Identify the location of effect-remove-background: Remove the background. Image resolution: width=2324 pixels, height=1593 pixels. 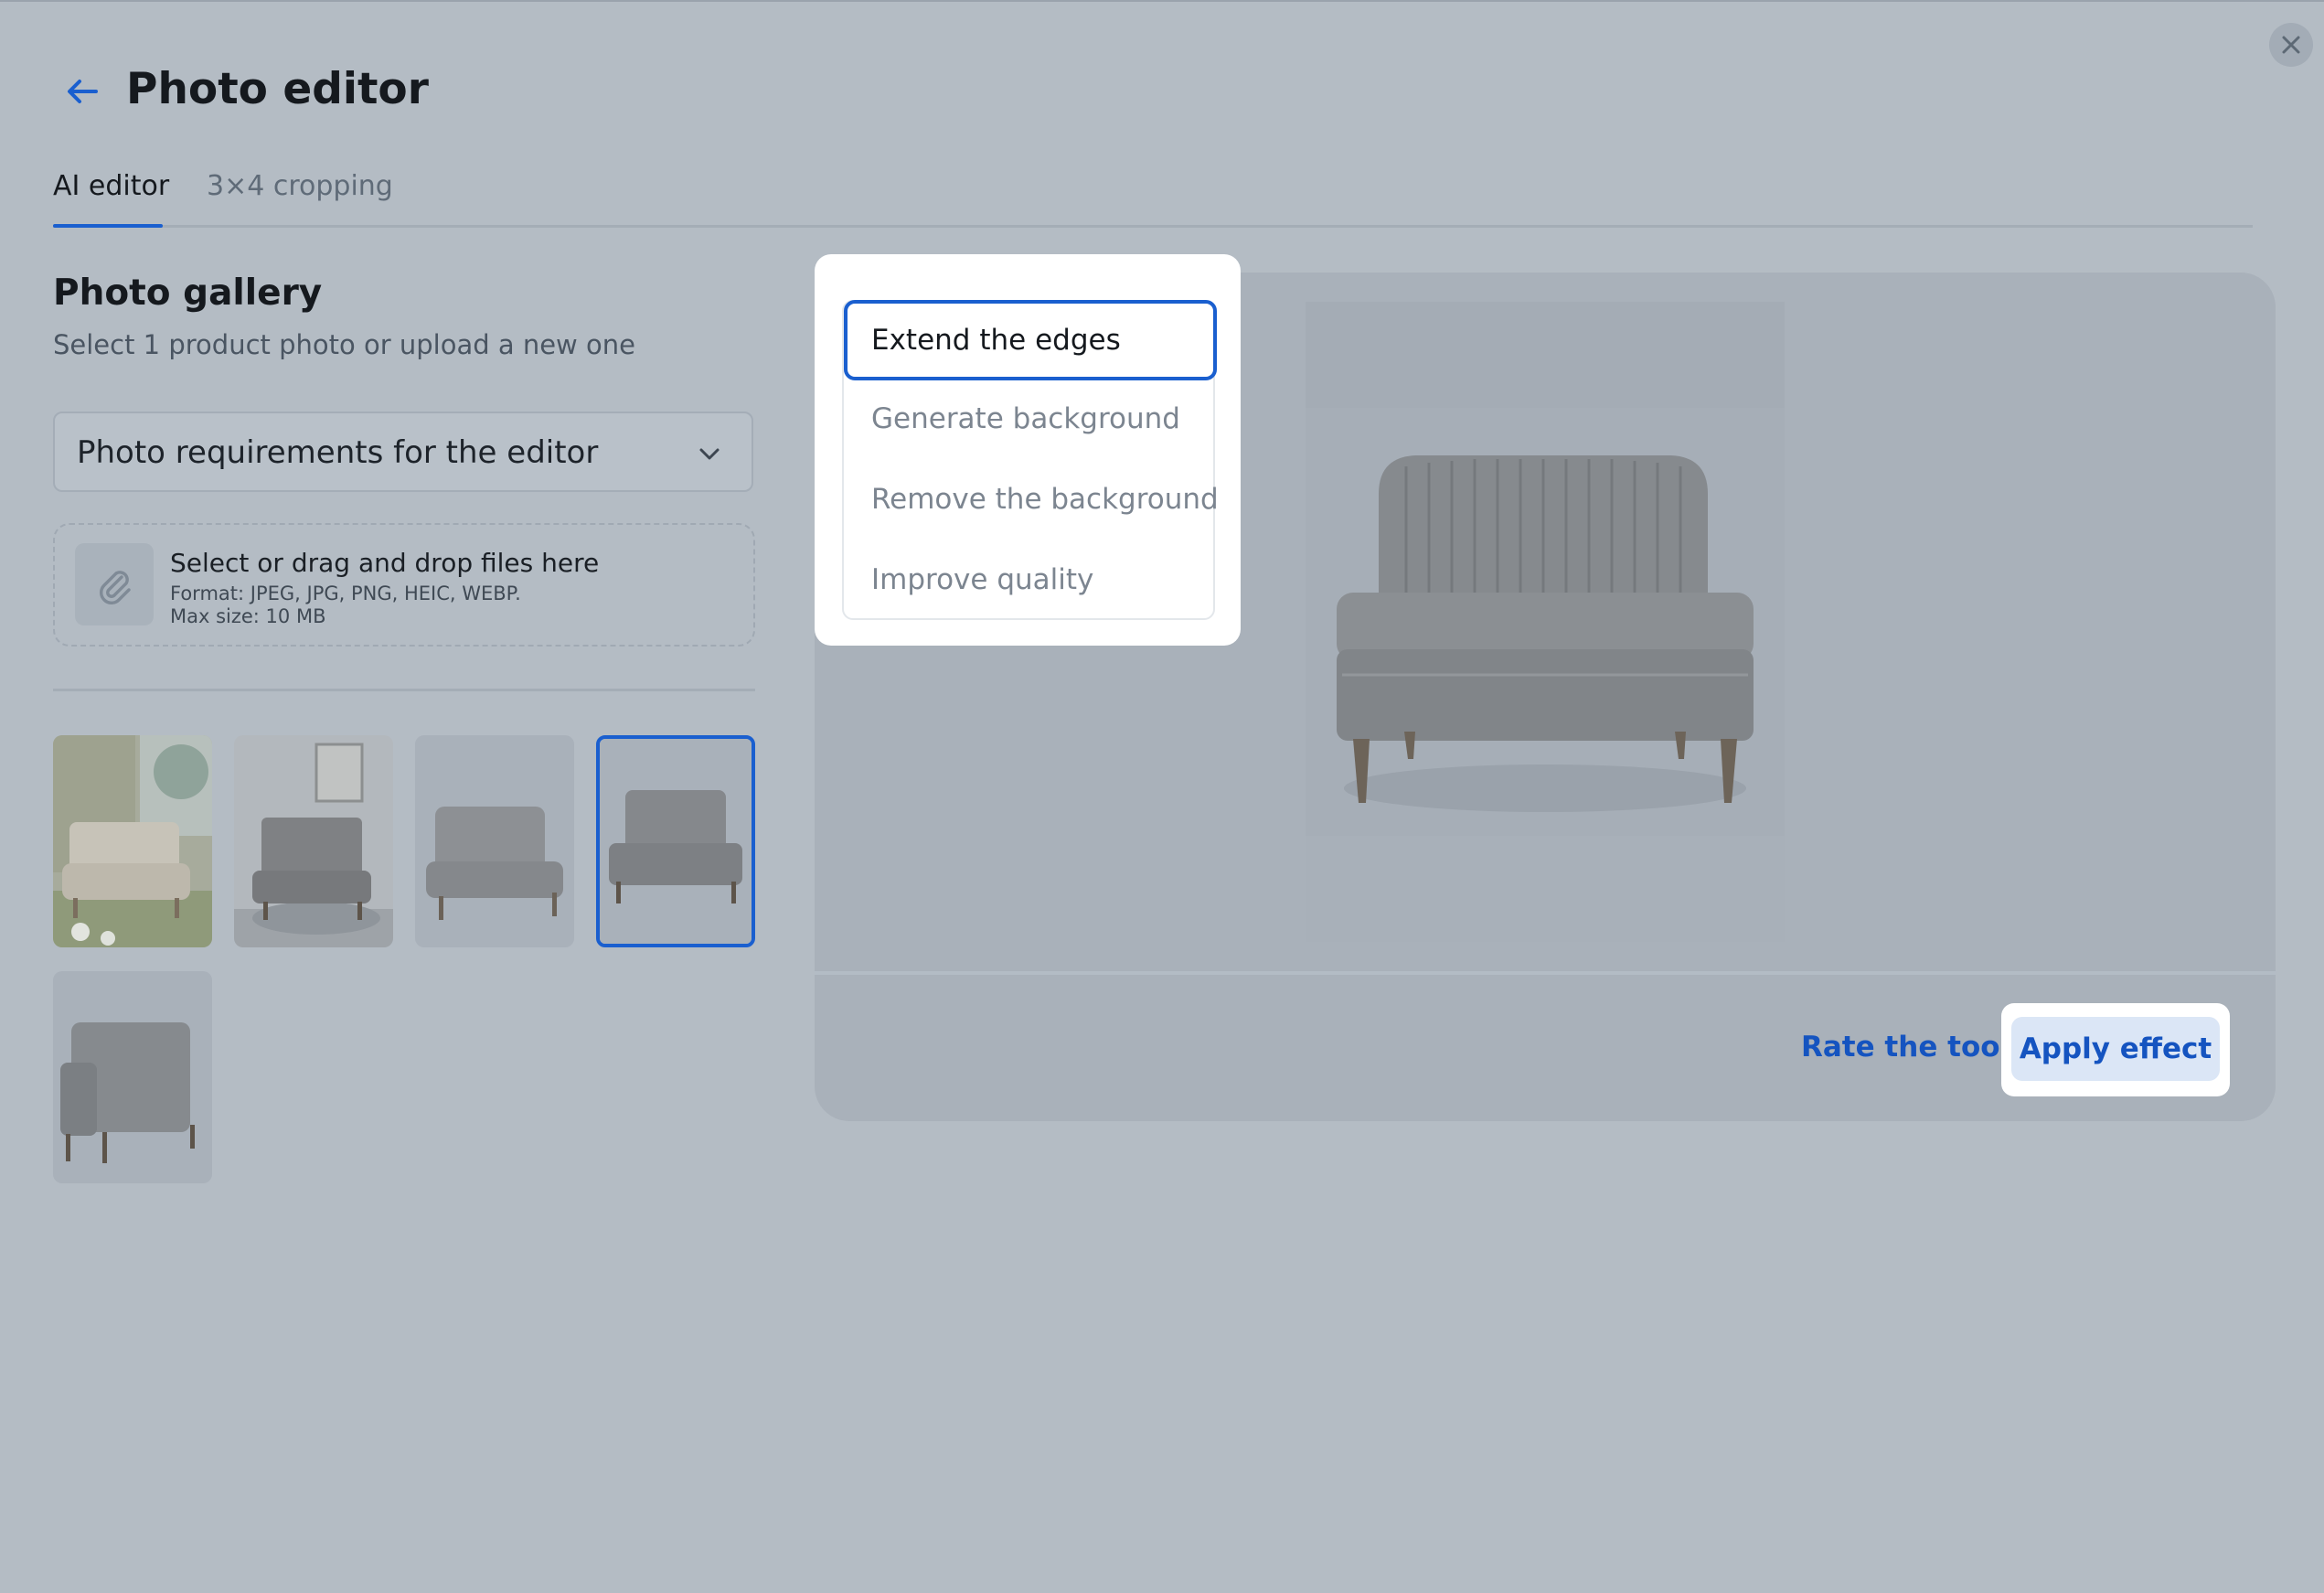
(1031, 501).